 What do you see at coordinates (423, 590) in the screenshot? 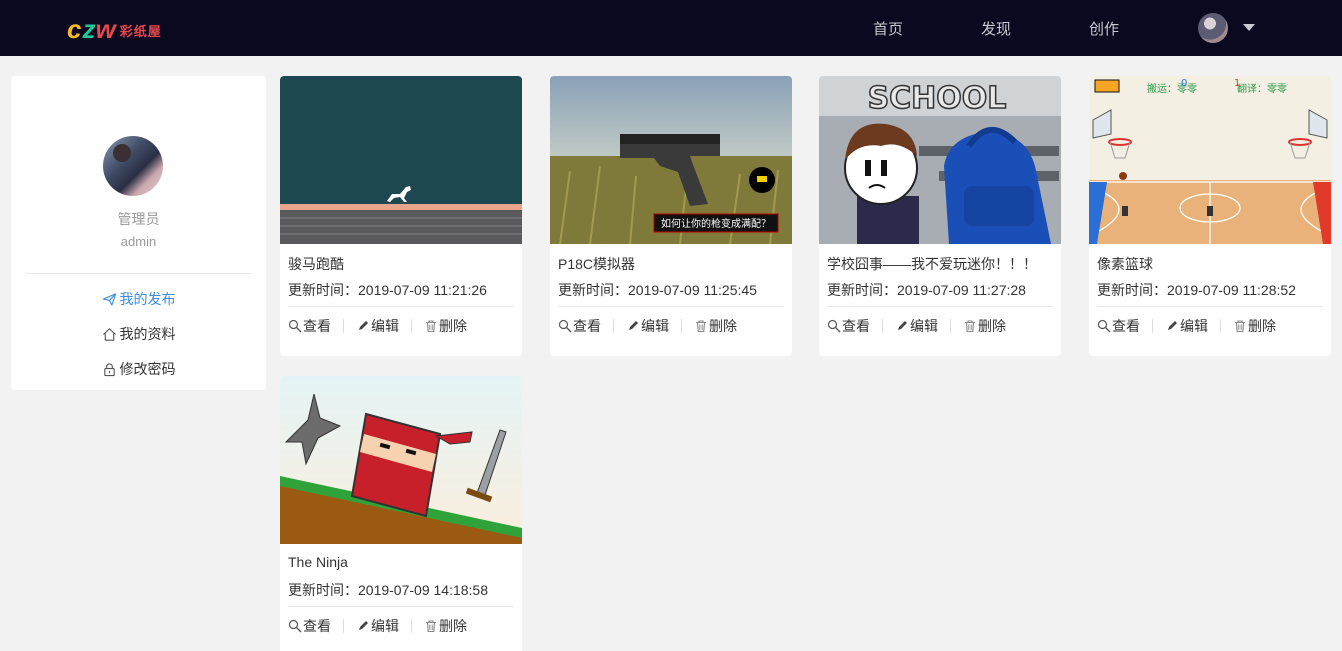
I see `time-value: 2019-07-09 14:18:58` at bounding box center [423, 590].